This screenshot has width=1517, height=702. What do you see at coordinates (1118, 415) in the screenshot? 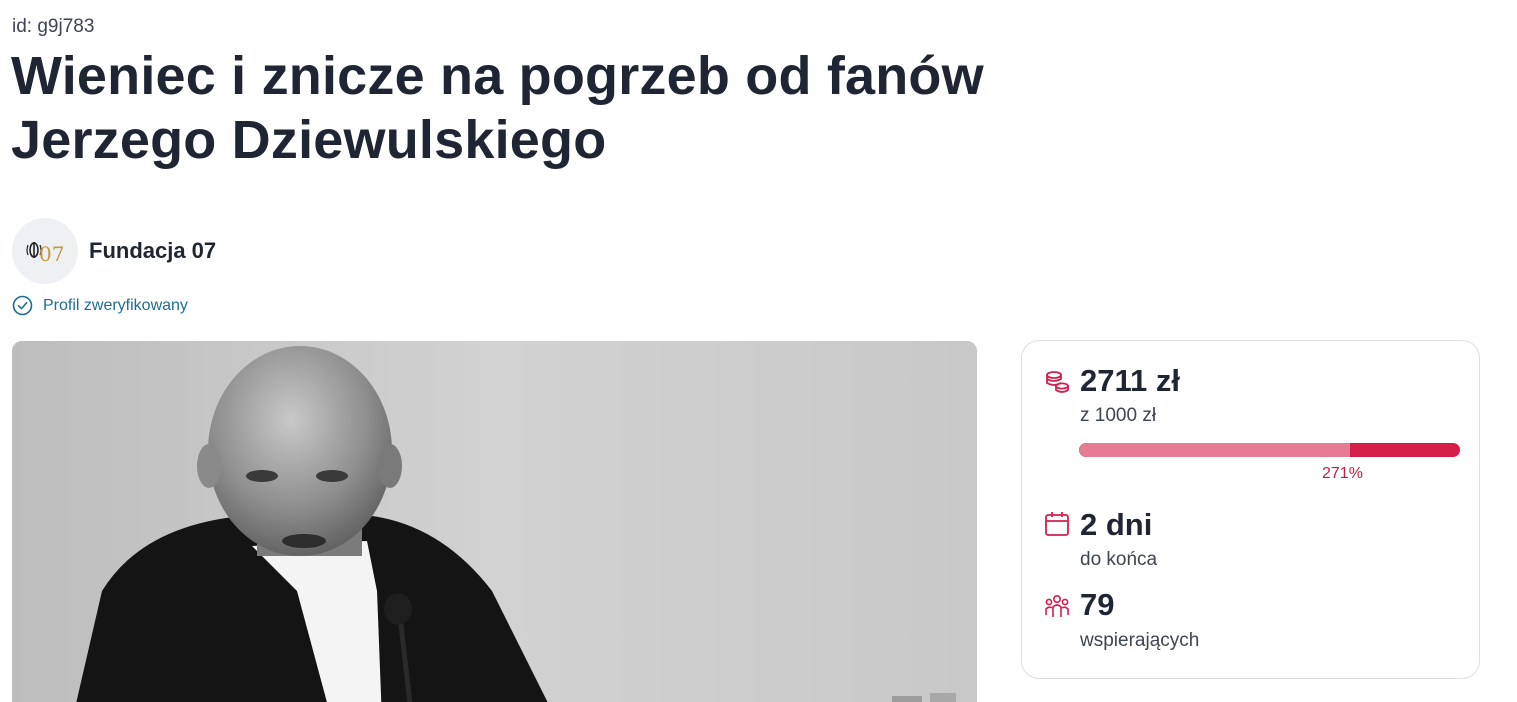
I see `goal-amount: z 1000 zł` at bounding box center [1118, 415].